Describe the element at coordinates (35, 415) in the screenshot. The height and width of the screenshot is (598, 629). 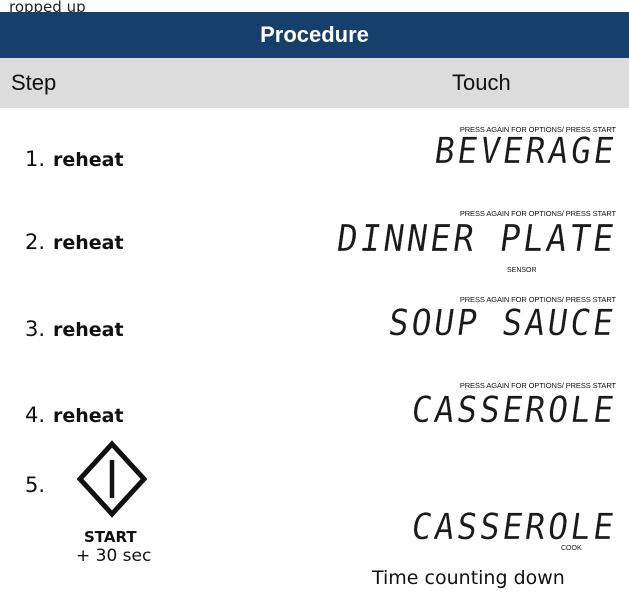
I see `step-number: 4.` at that location.